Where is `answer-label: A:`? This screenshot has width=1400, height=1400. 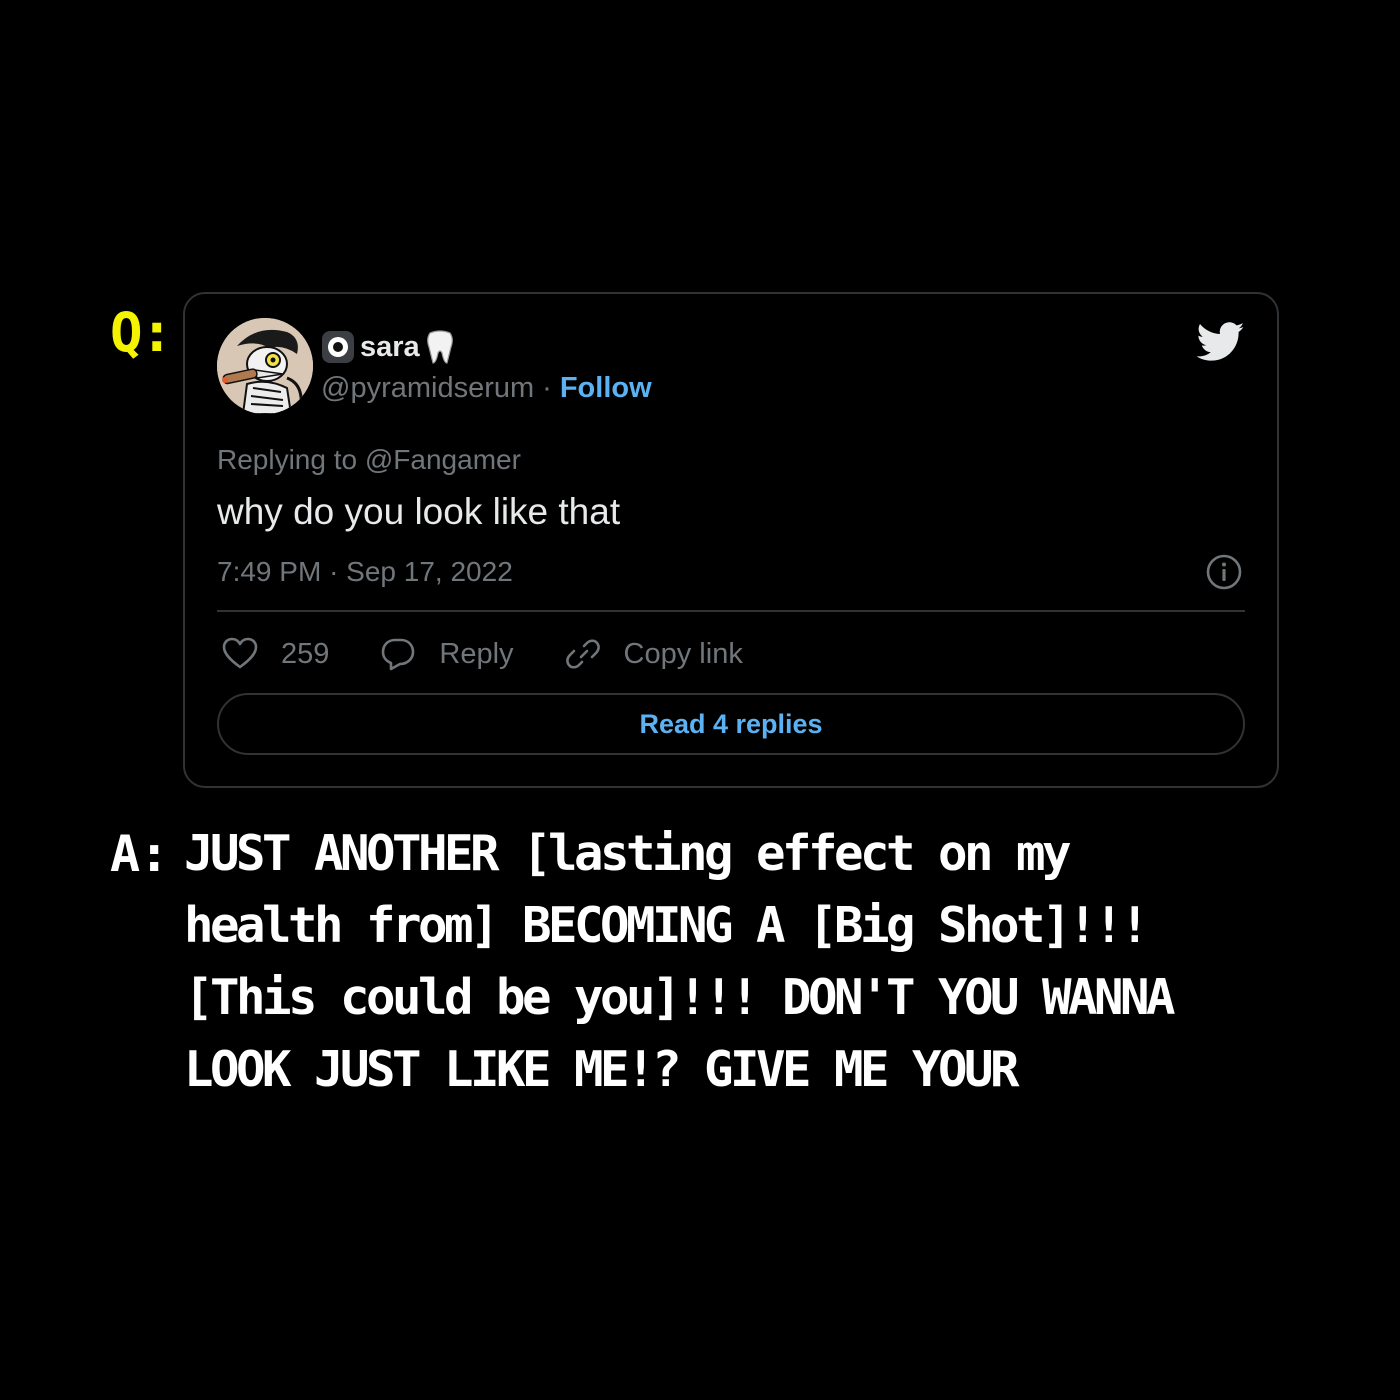 answer-label: A: is located at coordinates (139, 854).